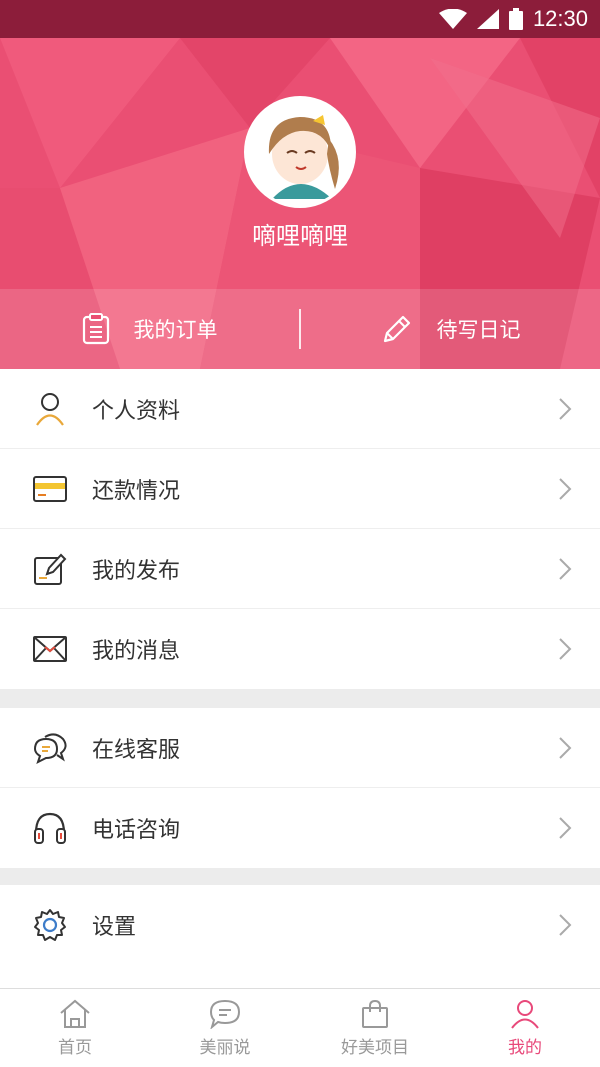 This screenshot has height=1067, width=600. Describe the element at coordinates (50, 569) in the screenshot. I see `edit-note-icon` at that location.